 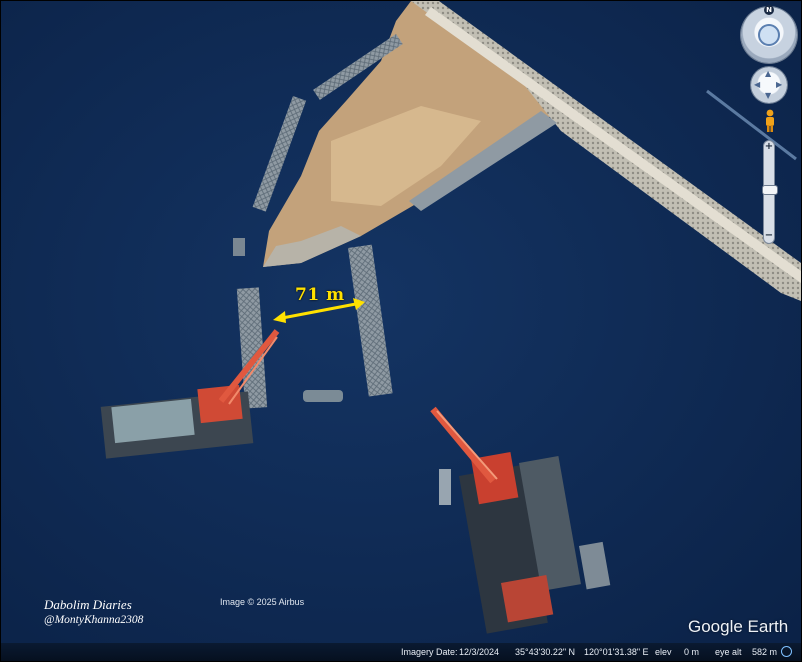 I want to click on pan-down-icon: ▼, so click(x=768, y=96).